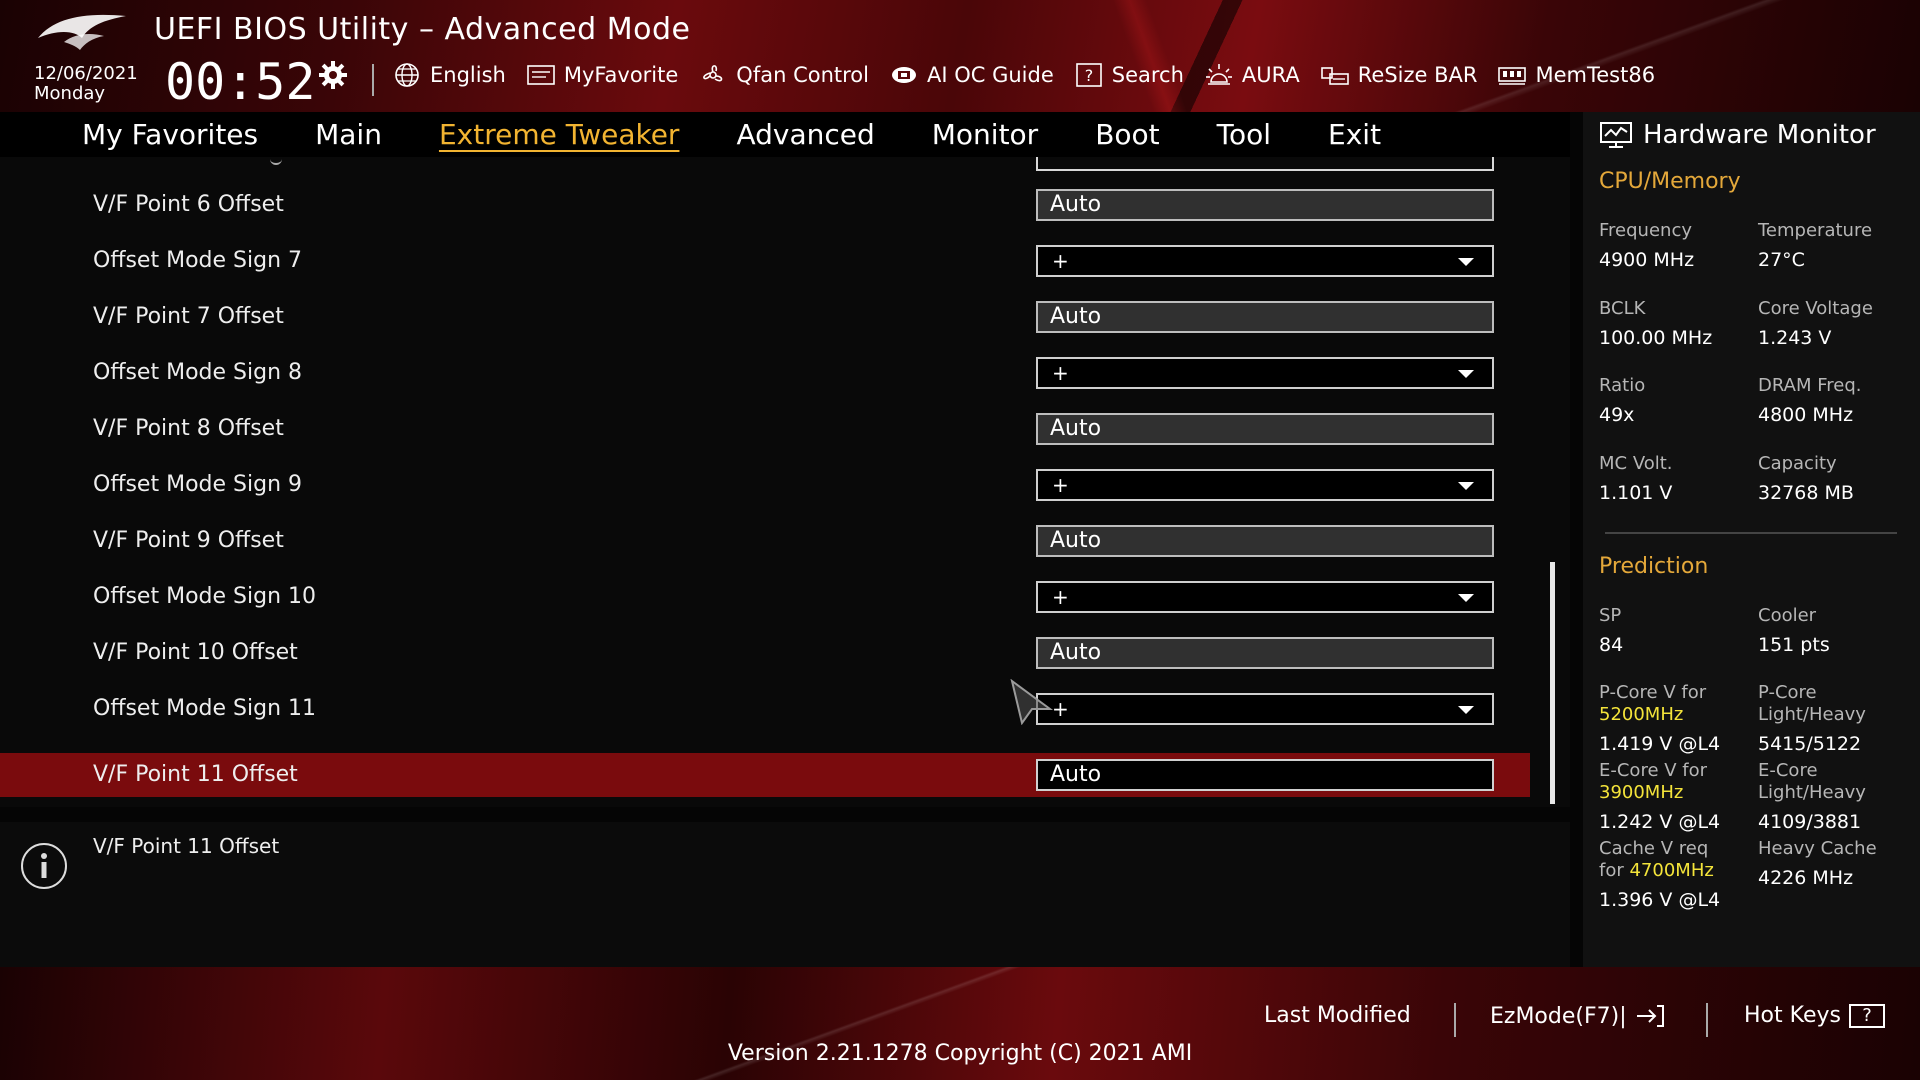  Describe the element at coordinates (204, 596) in the screenshot. I see `setting-label: Offset Mode Sign 10` at that location.